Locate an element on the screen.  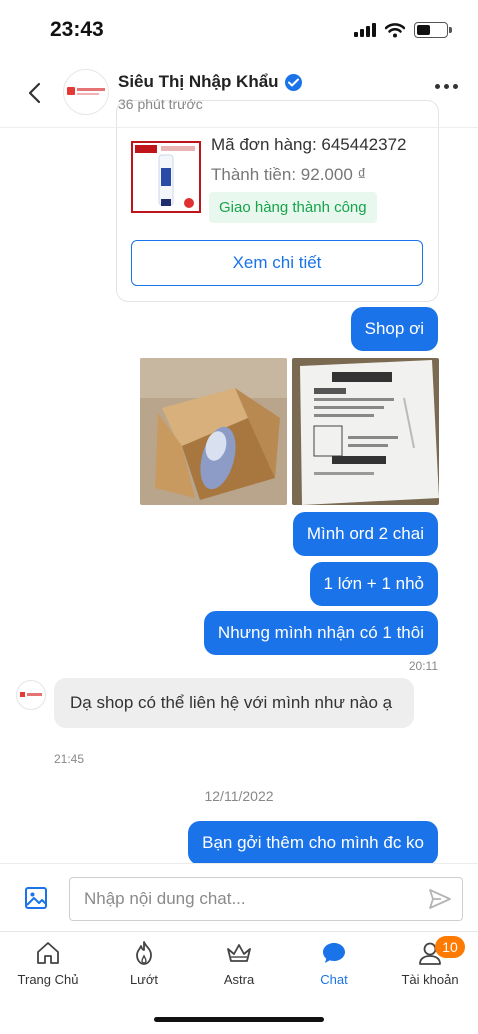
send-button is located at coordinates (440, 899).